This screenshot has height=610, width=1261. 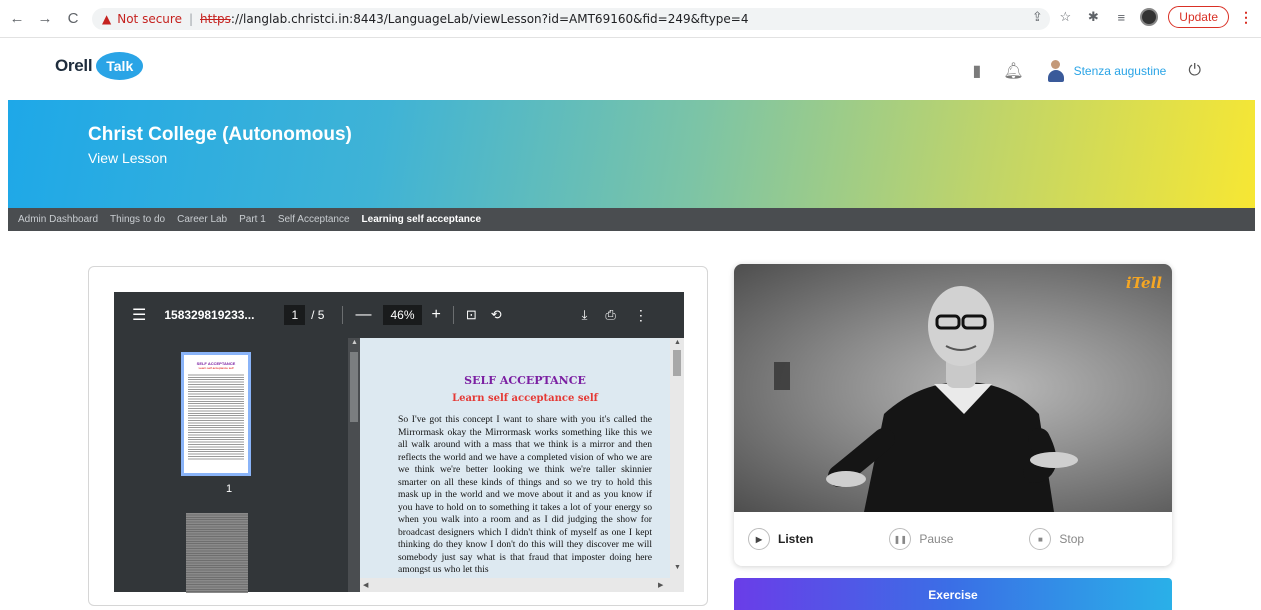 I want to click on zoom-level-input: 46%, so click(x=402, y=315).